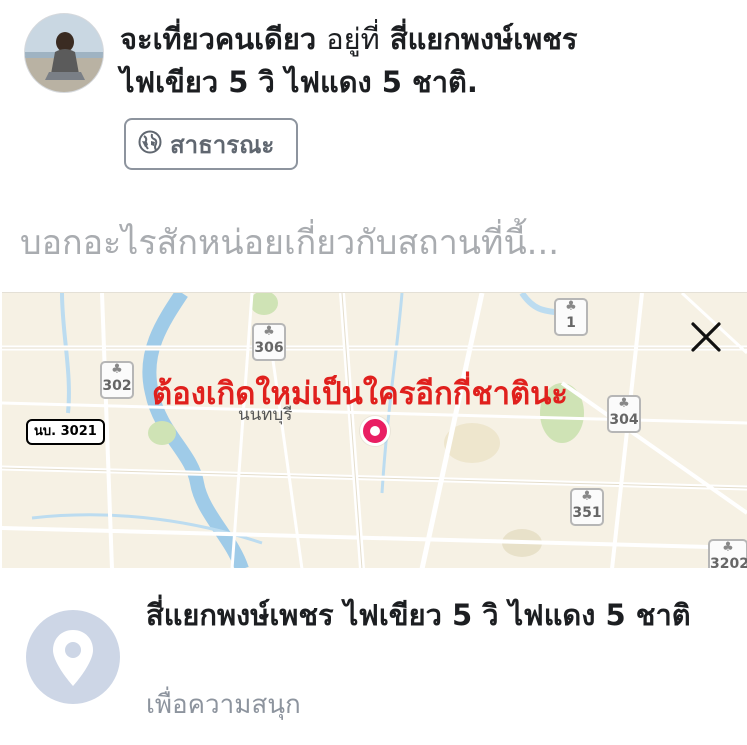 This screenshot has width=747, height=745. Describe the element at coordinates (299, 82) in the screenshot. I see `location-link-rest: ไฟเขียว 5 วิ ไฟแดง 5 ชาติ.` at that location.